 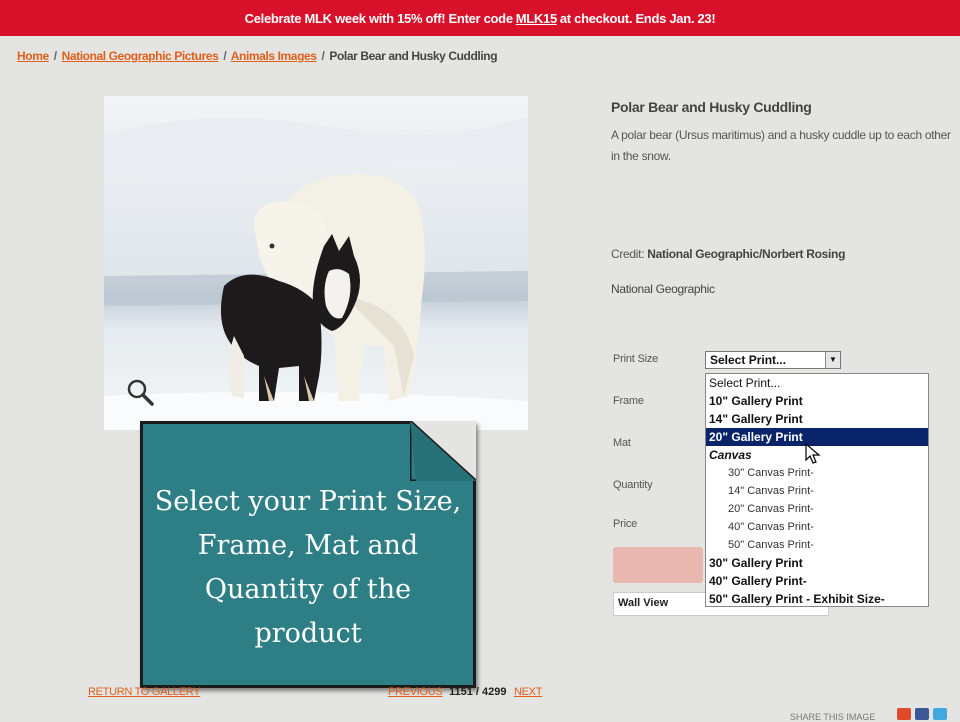 What do you see at coordinates (643, 603) in the screenshot?
I see `wall-view-label: Wall View` at bounding box center [643, 603].